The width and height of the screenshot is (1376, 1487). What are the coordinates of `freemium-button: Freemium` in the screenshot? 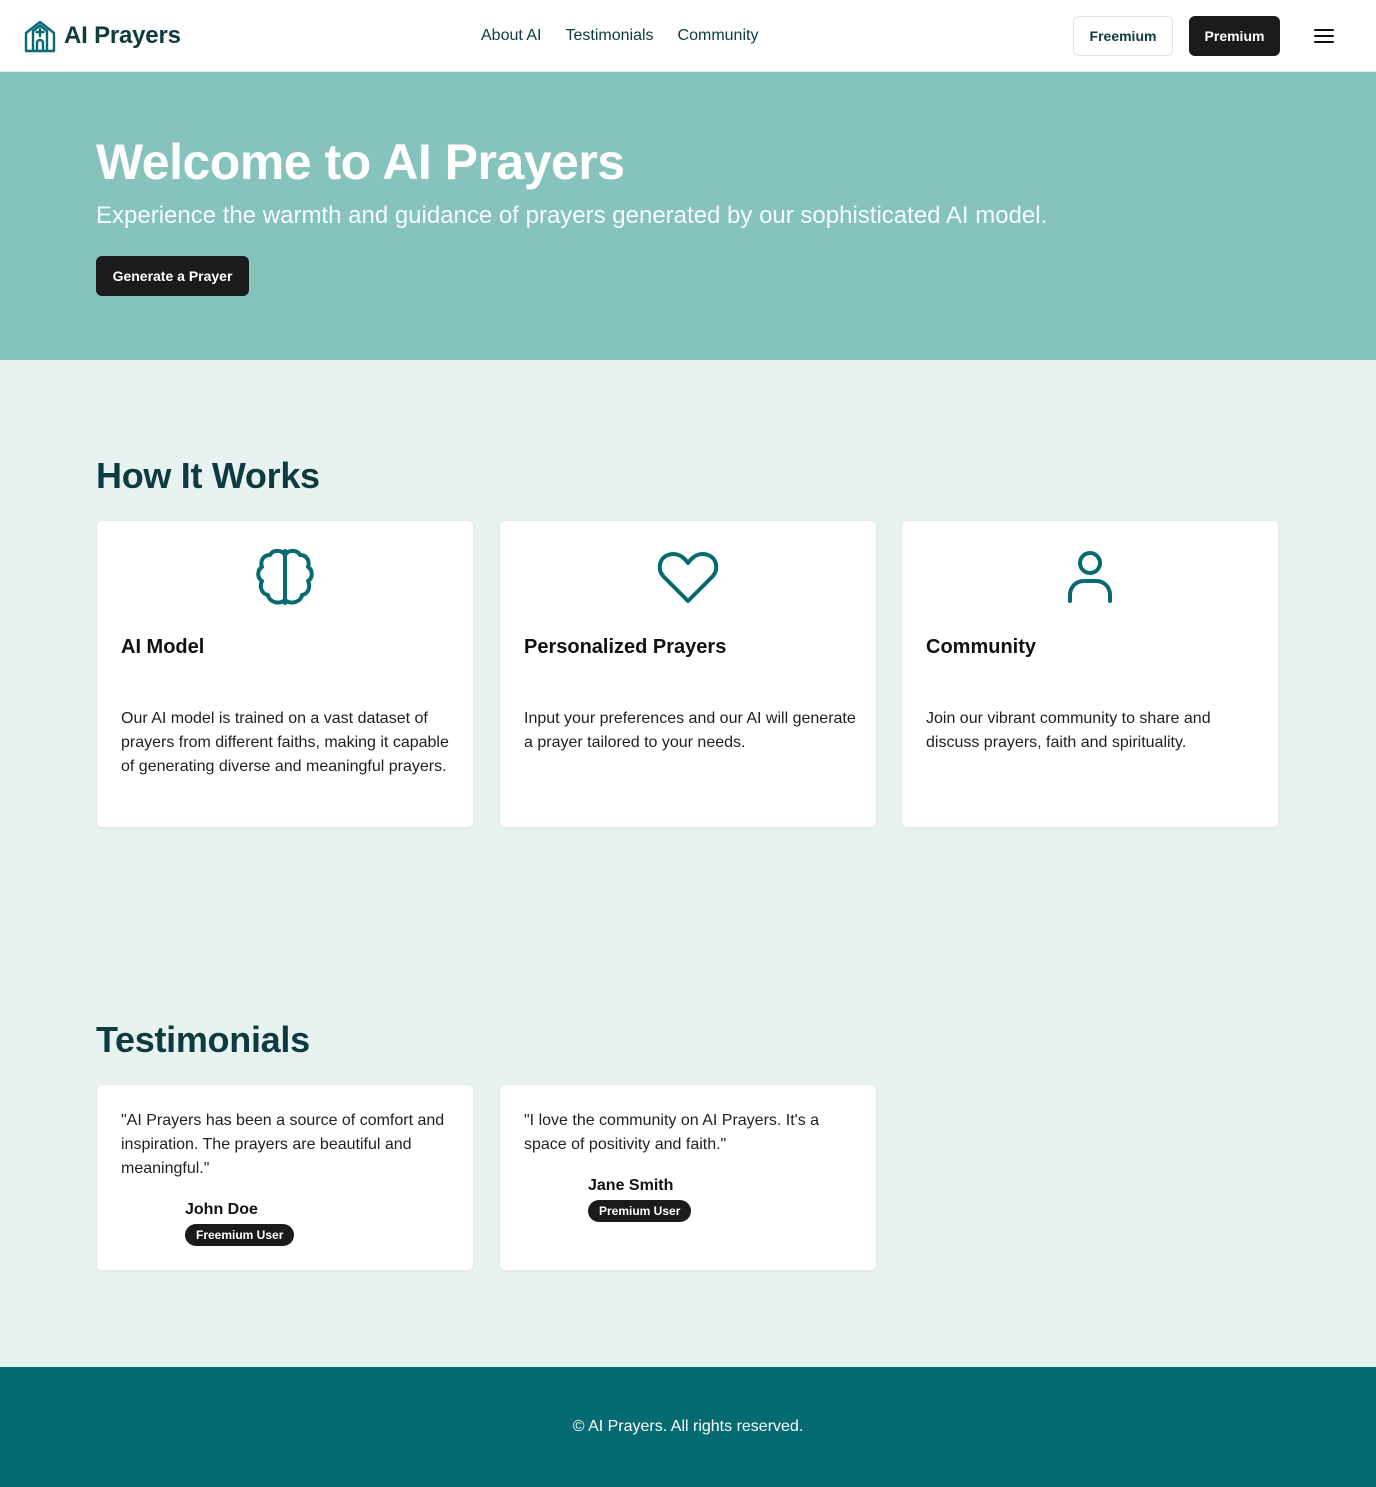 It's located at (1123, 36).